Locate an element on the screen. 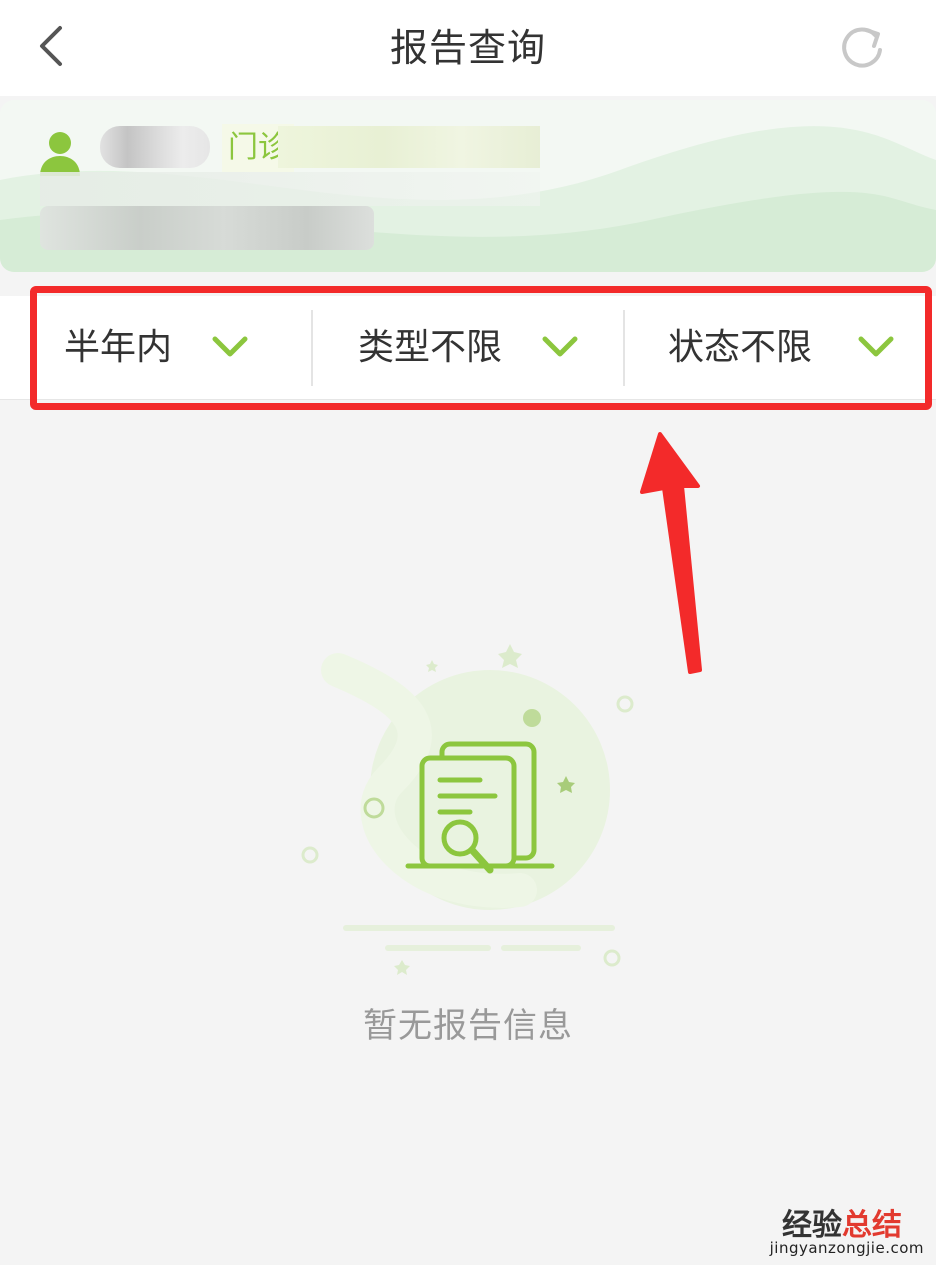 This screenshot has width=936, height=1265. filter-status: 状态不限 is located at coordinates (771, 348).